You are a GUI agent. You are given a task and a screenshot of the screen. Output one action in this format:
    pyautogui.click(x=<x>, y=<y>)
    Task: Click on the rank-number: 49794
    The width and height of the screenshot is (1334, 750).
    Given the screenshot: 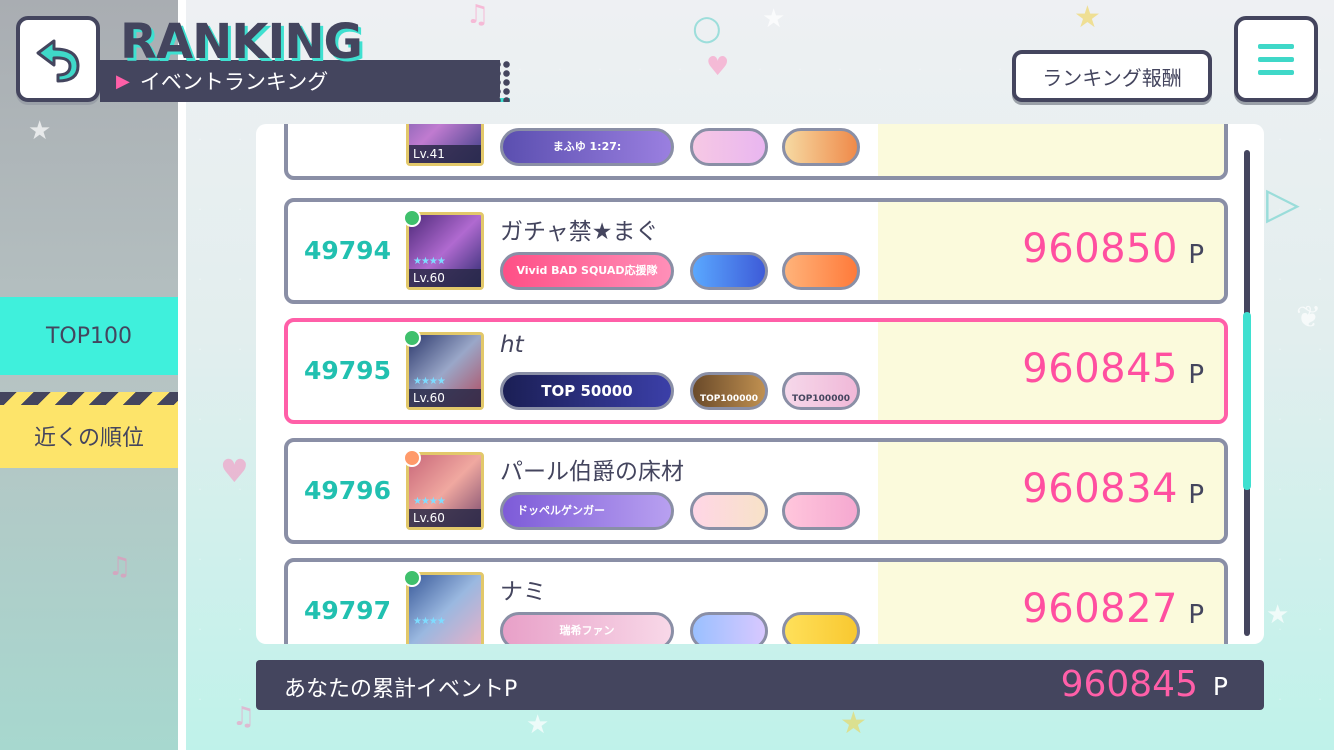 What is the action you would take?
    pyautogui.click(x=347, y=250)
    